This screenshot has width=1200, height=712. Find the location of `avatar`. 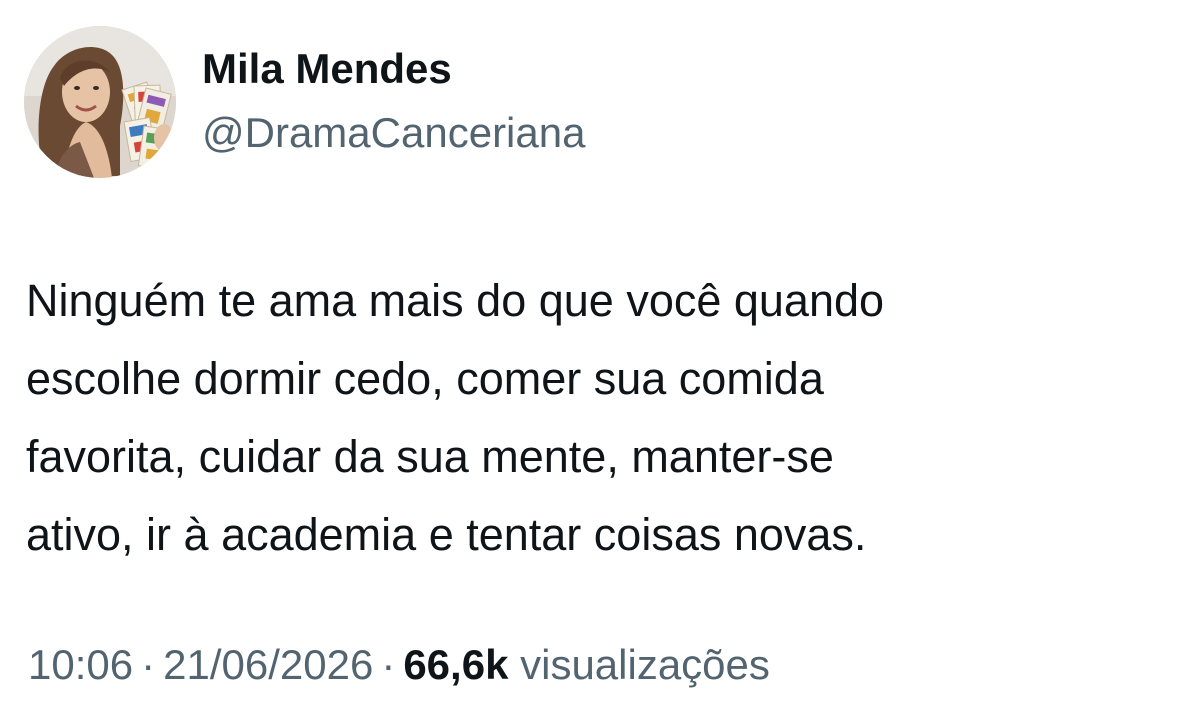

avatar is located at coordinates (100, 102).